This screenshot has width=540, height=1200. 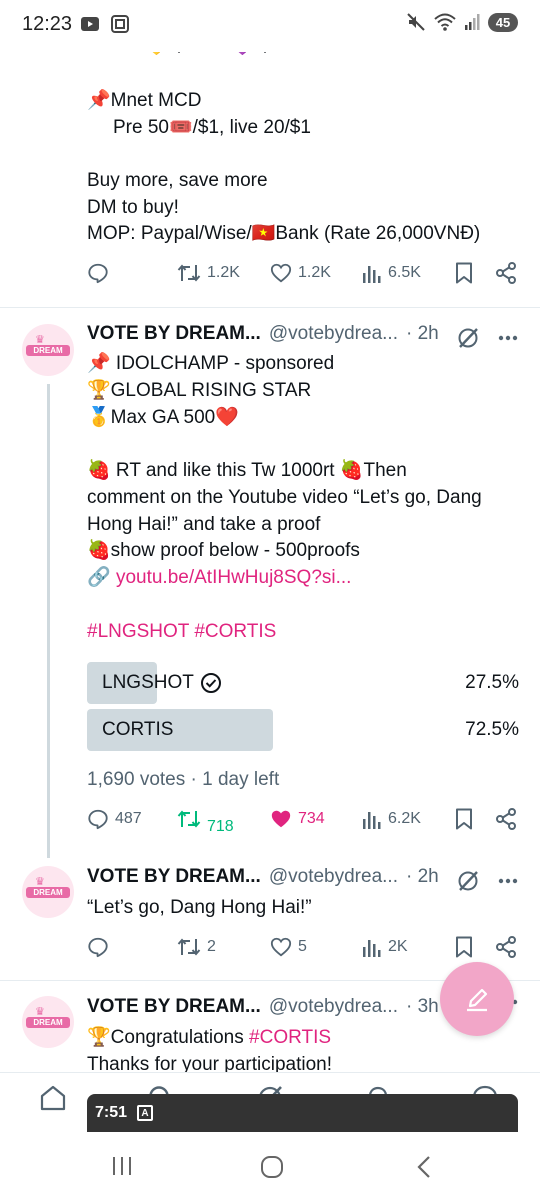 What do you see at coordinates (105, 24) in the screenshot?
I see `status-left-icons` at bounding box center [105, 24].